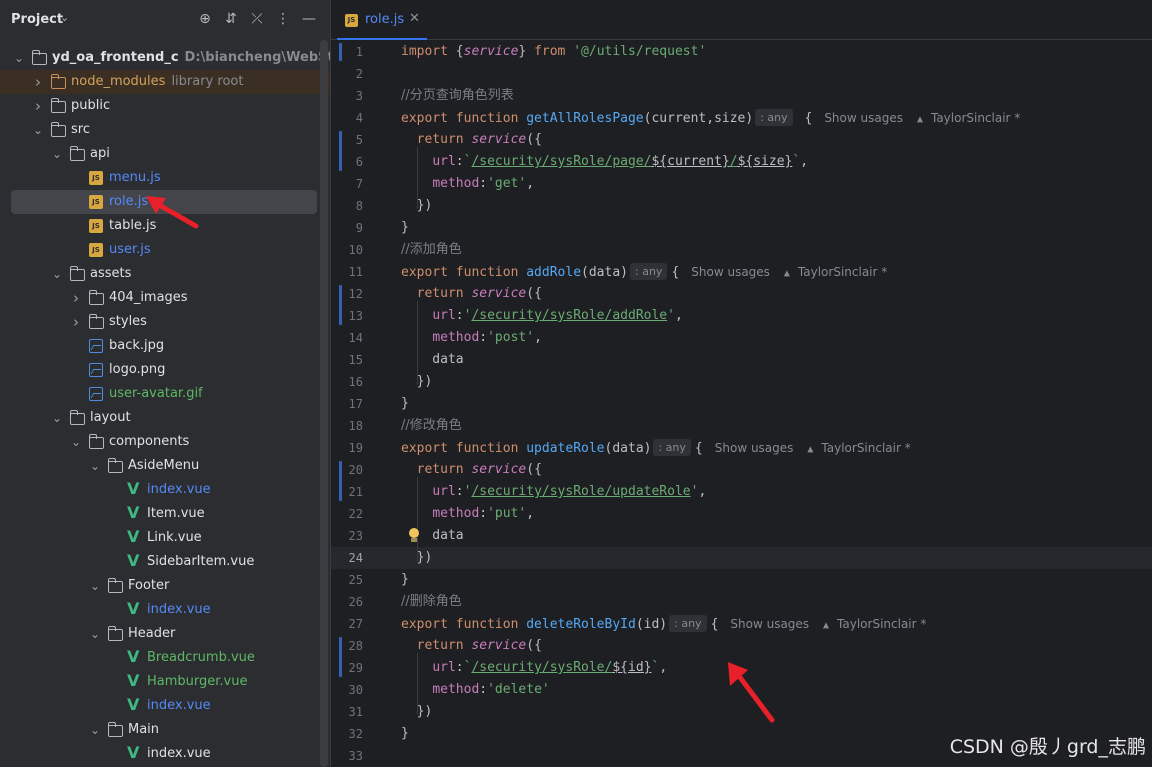  I want to click on type-hint: : any, so click(672, 447).